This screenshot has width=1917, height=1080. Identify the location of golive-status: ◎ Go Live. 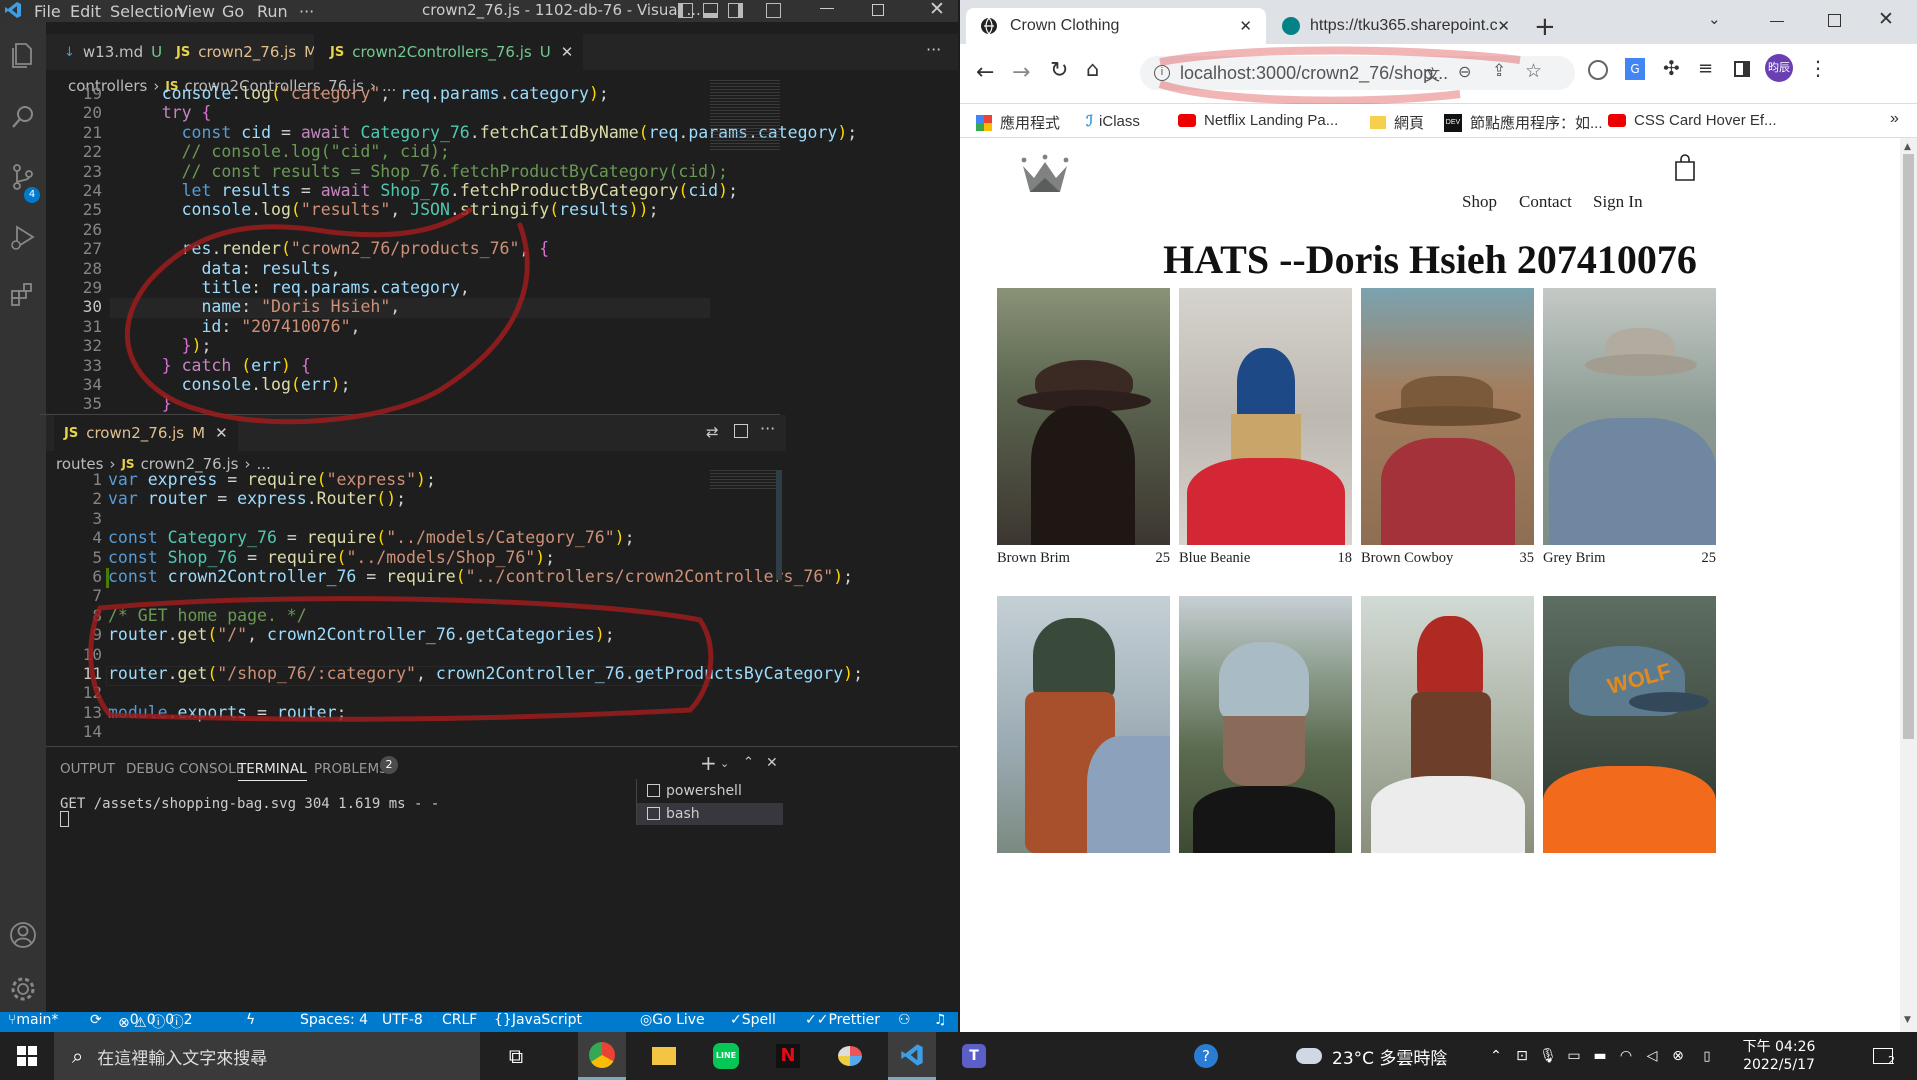
(672, 1020).